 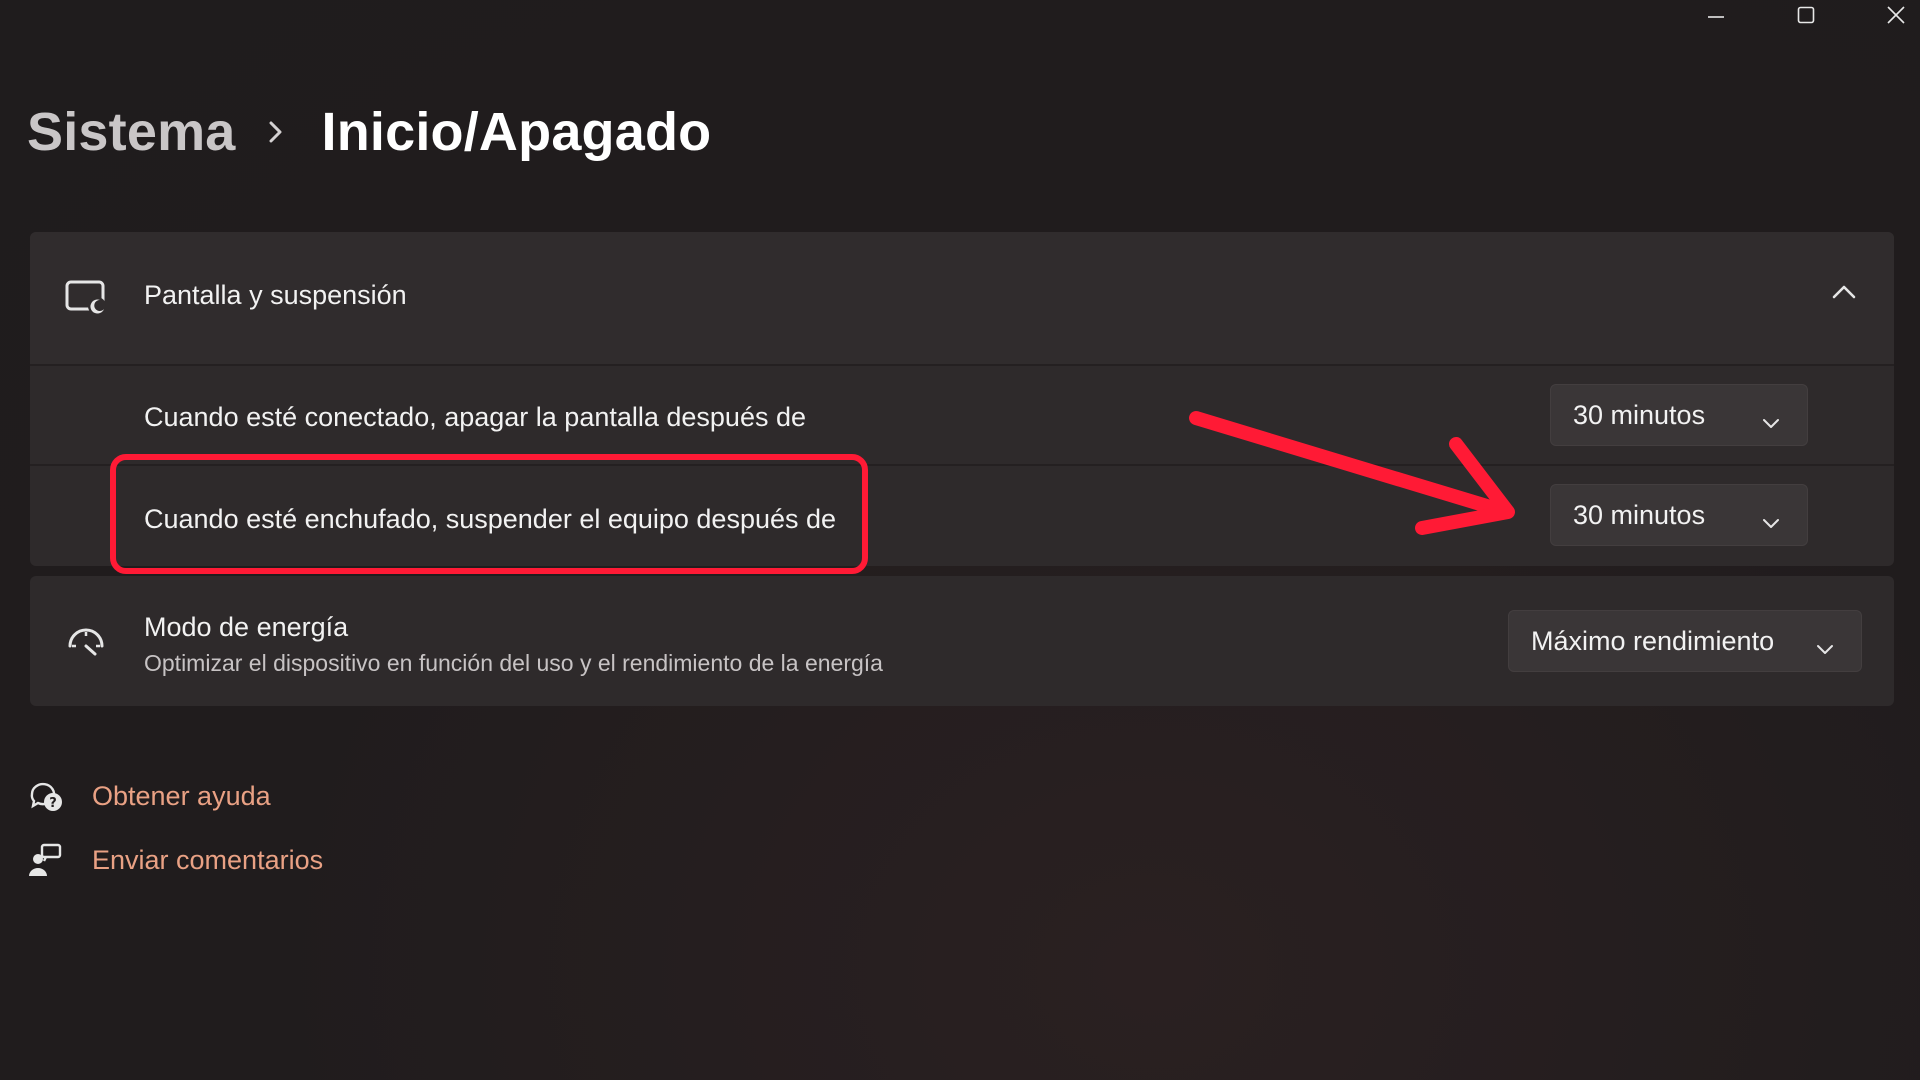 What do you see at coordinates (181, 796) in the screenshot?
I see `help-link-label: Obtener ayuda` at bounding box center [181, 796].